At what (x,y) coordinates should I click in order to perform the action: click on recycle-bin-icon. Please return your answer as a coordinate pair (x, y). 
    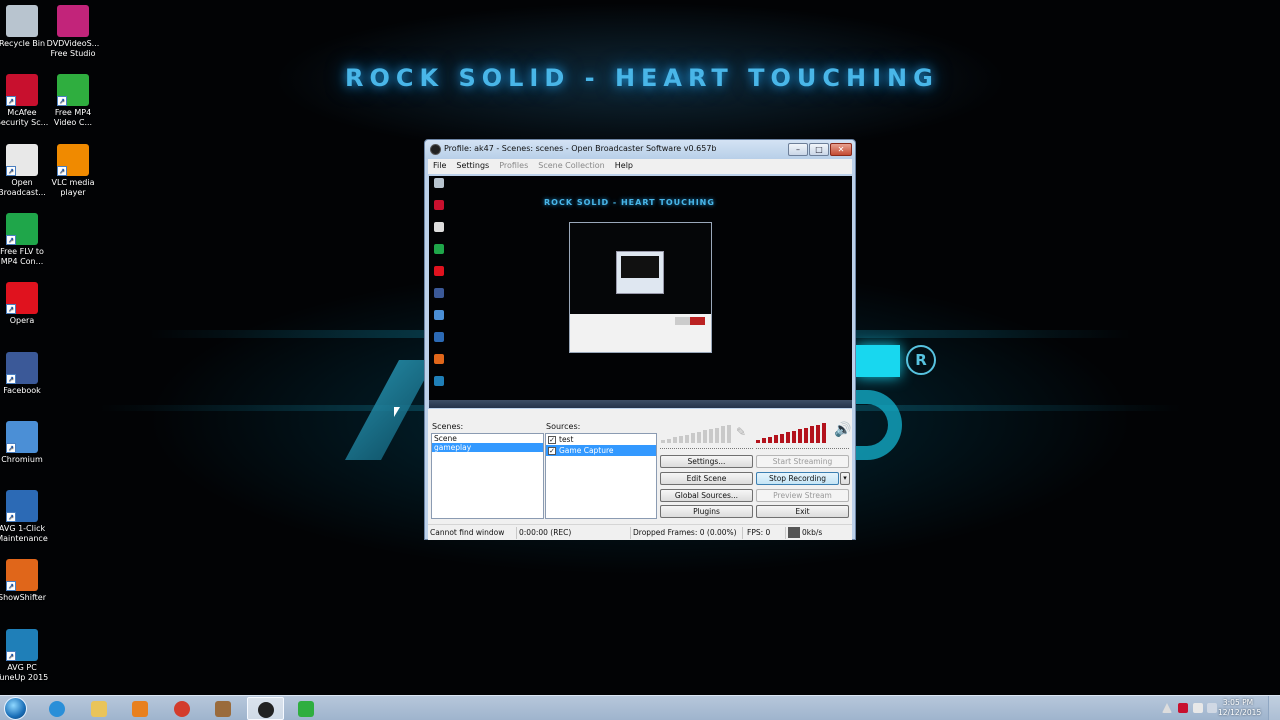
    Looking at the image, I should click on (22, 21).